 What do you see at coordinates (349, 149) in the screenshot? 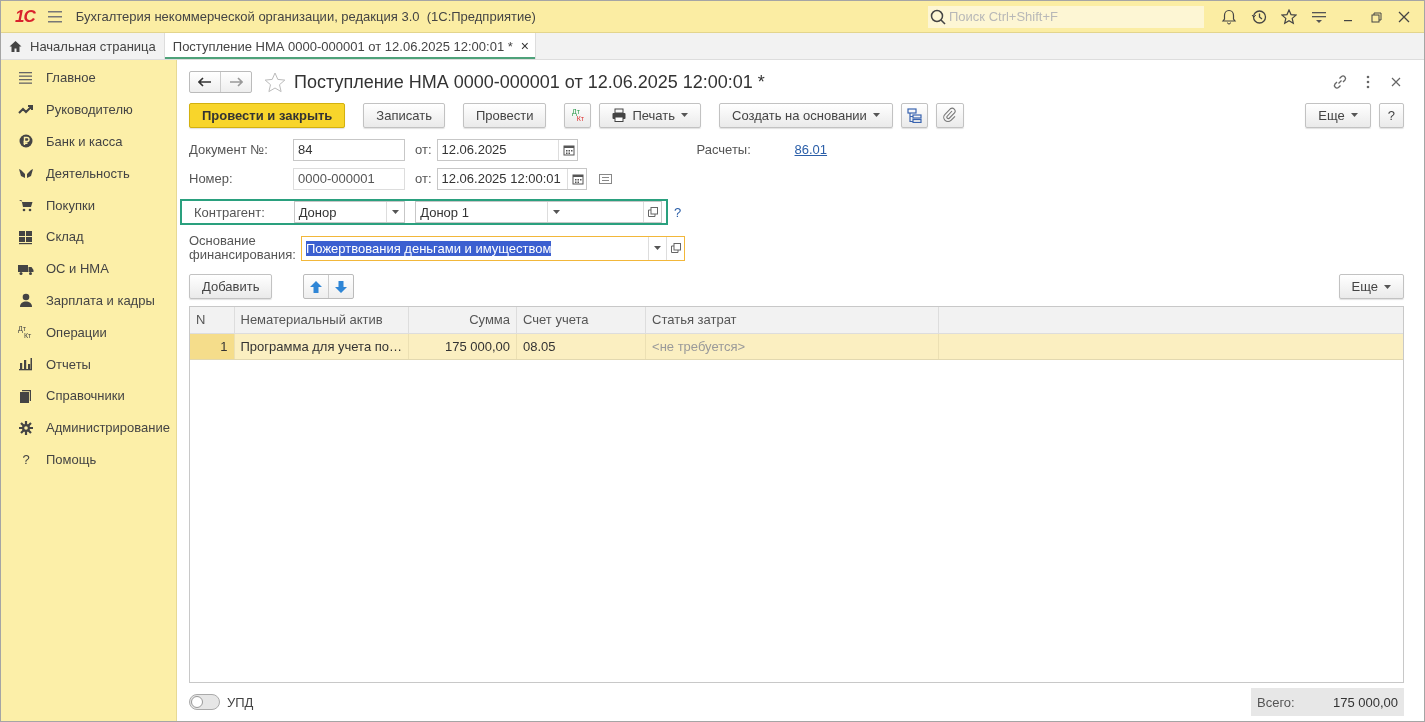
I see `text-field: 84` at bounding box center [349, 149].